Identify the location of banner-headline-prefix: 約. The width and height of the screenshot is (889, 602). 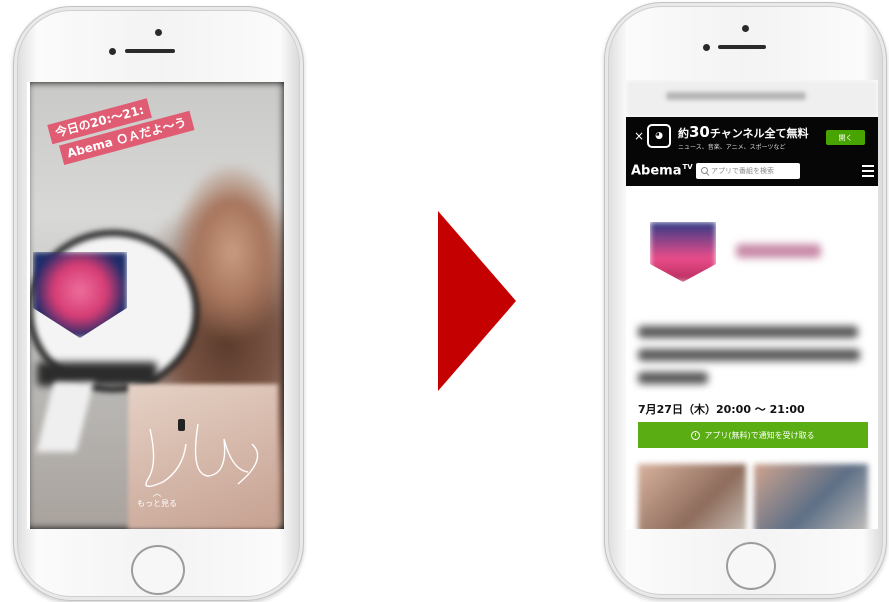
(683, 133).